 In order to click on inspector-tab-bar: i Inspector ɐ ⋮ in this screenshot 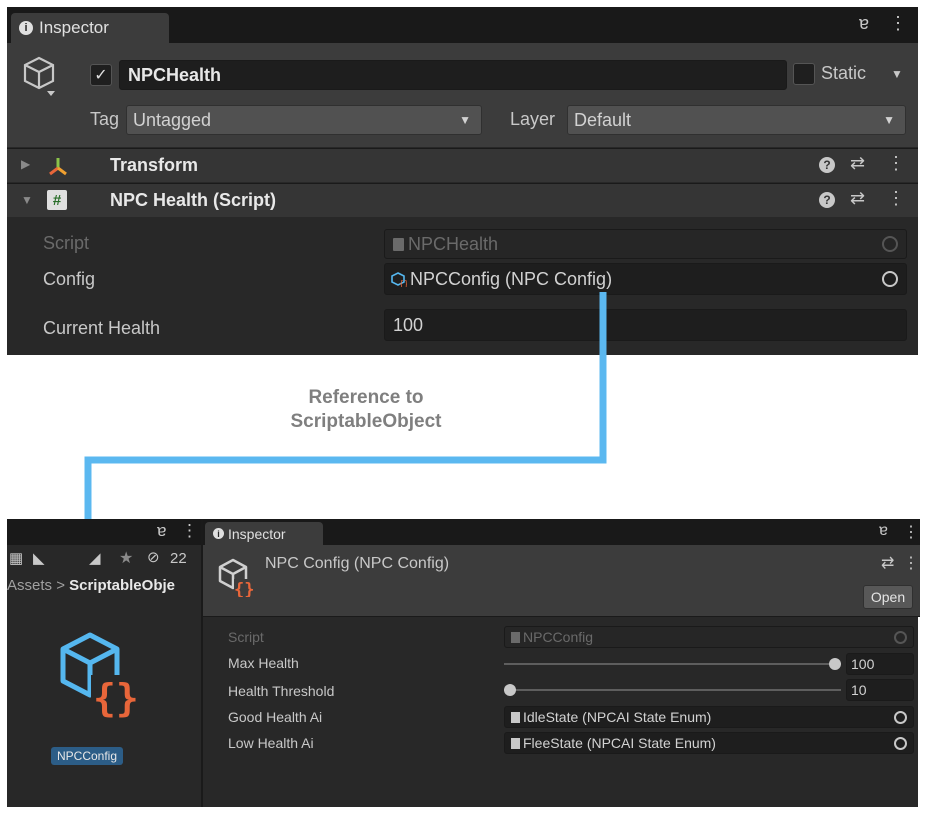, I will do `click(561, 532)`.